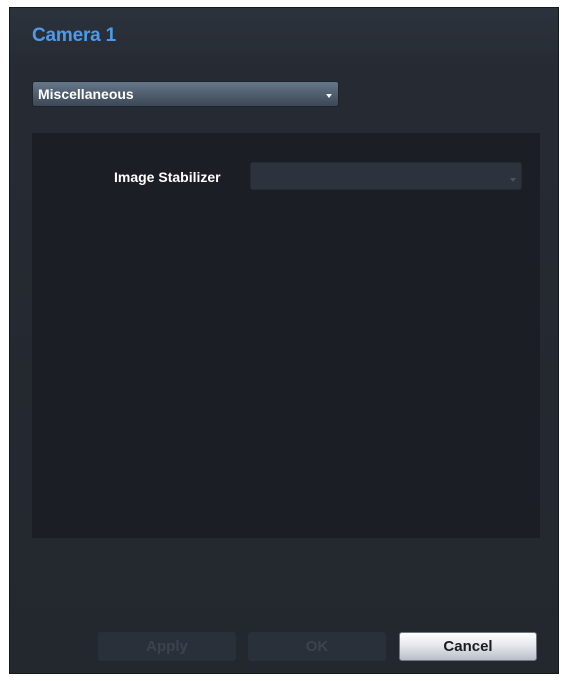 The image size is (566, 681). What do you see at coordinates (167, 177) in the screenshot?
I see `image-stabilizer-label: Image Stabilizer` at bounding box center [167, 177].